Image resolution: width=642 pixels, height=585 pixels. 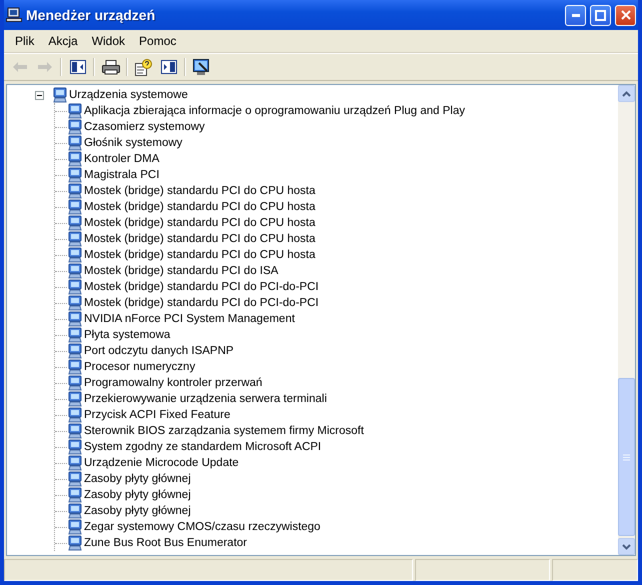 I want to click on minimize-icon, so click(x=576, y=15).